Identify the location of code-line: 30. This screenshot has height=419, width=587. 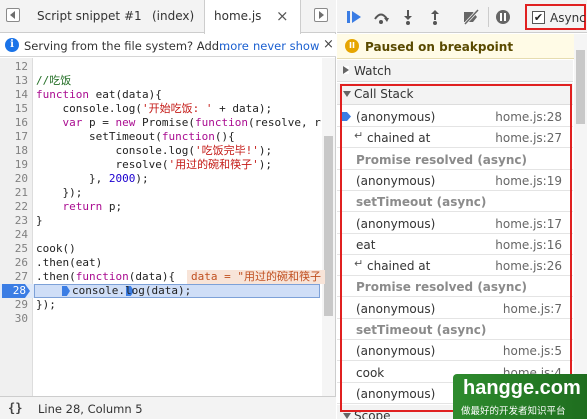
(160, 319).